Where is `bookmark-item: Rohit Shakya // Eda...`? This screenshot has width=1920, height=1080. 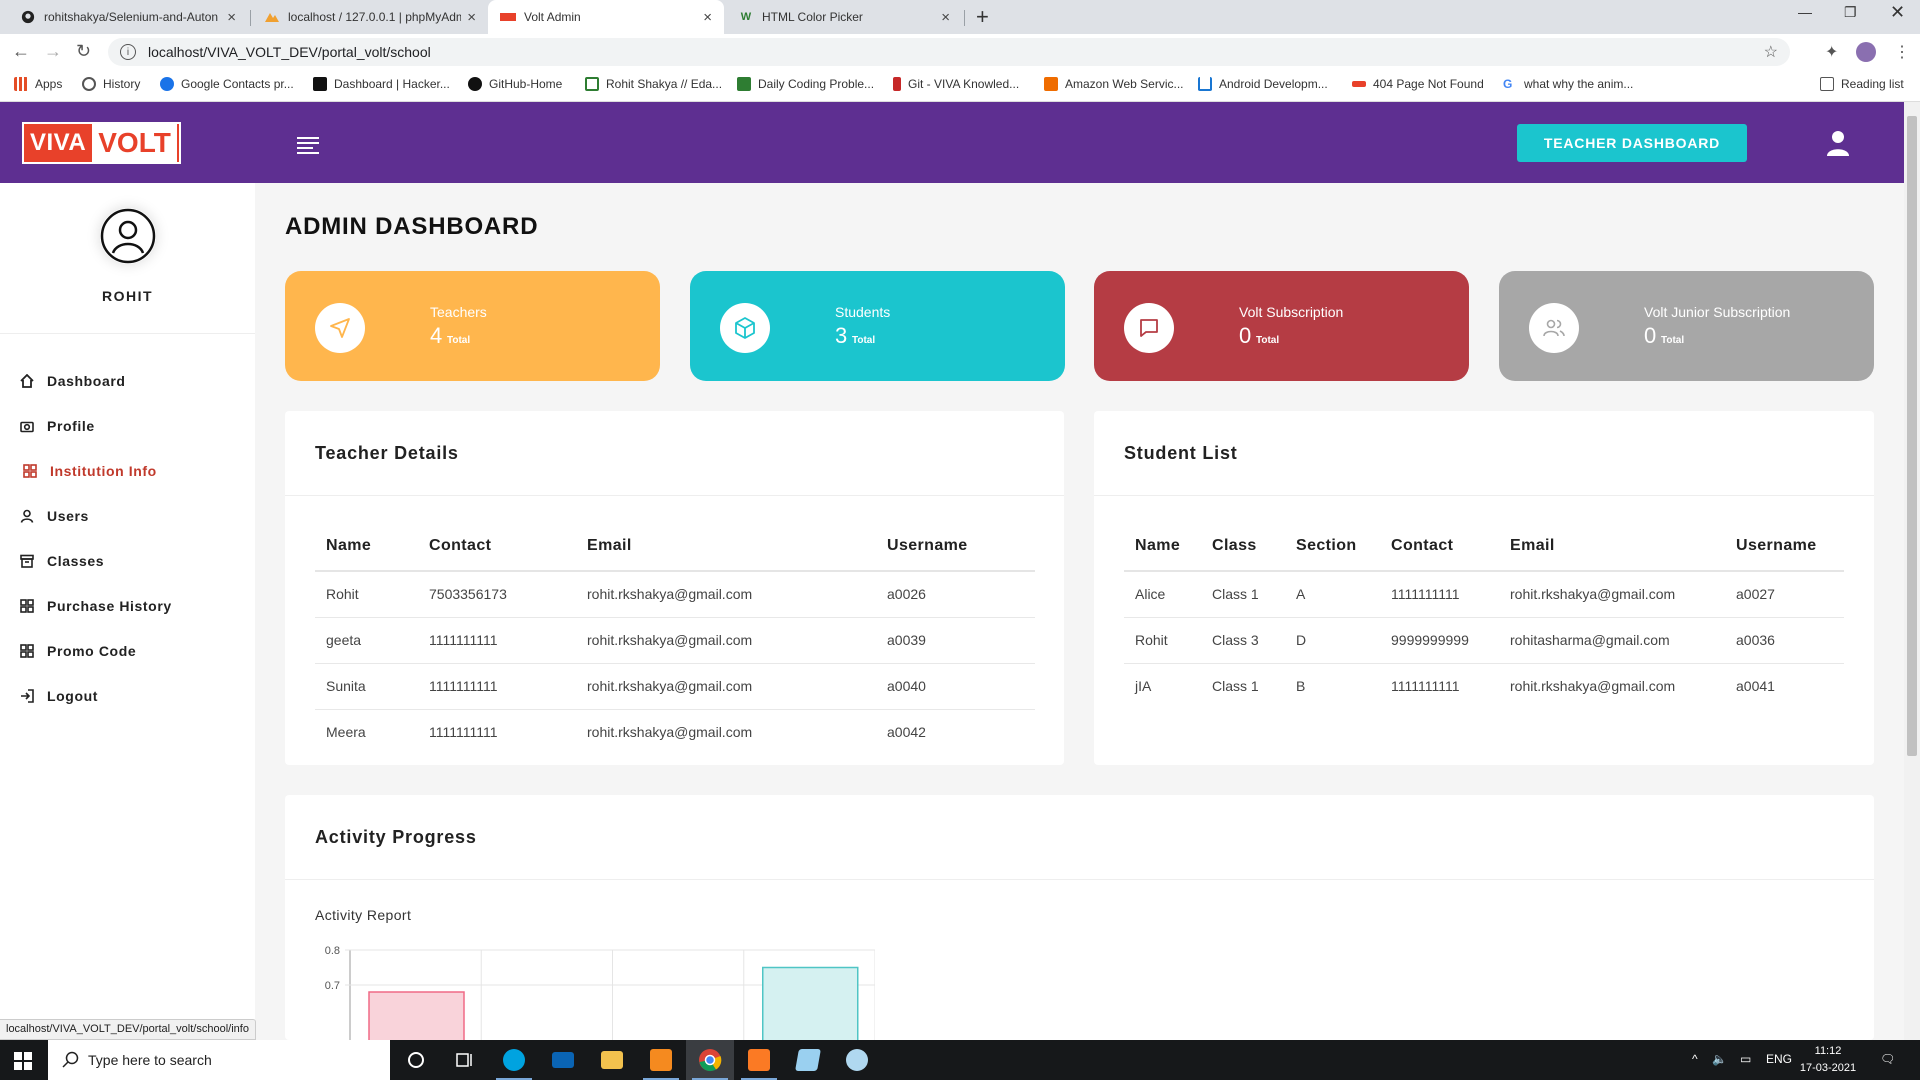
bookmark-item: Rohit Shakya // Eda... is located at coordinates (653, 84).